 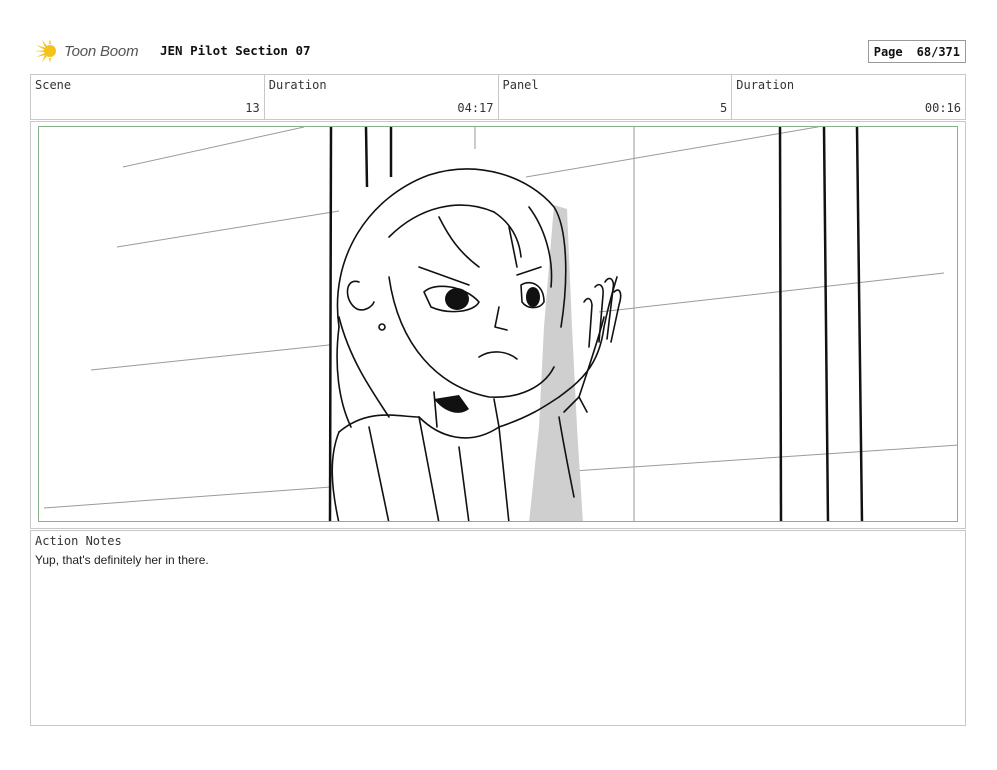 What do you see at coordinates (78, 541) in the screenshot?
I see `action-notes-title: Action Notes` at bounding box center [78, 541].